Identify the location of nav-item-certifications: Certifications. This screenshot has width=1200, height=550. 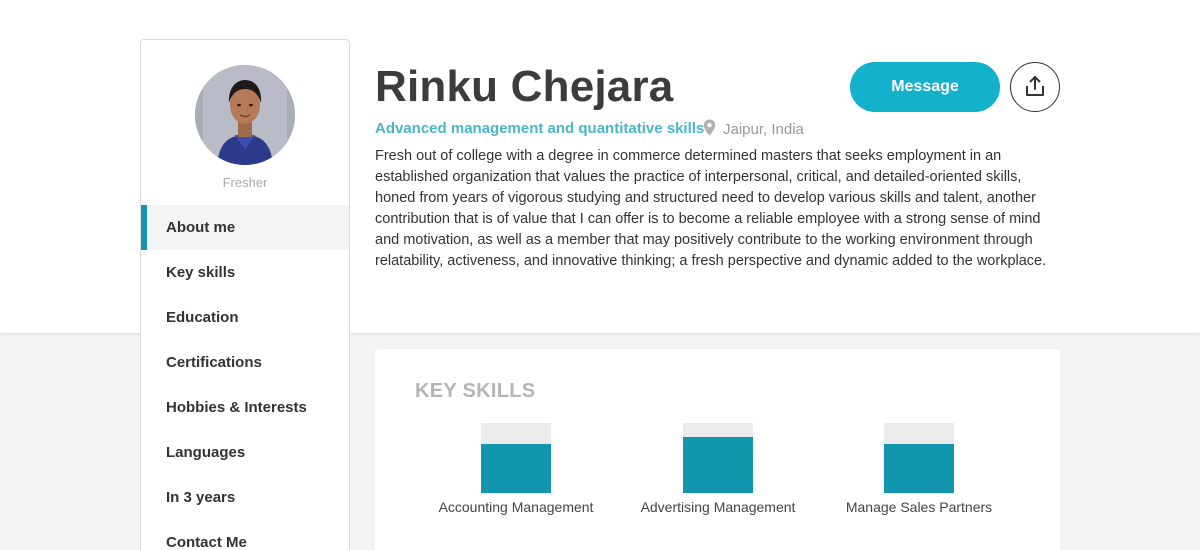
(245, 362).